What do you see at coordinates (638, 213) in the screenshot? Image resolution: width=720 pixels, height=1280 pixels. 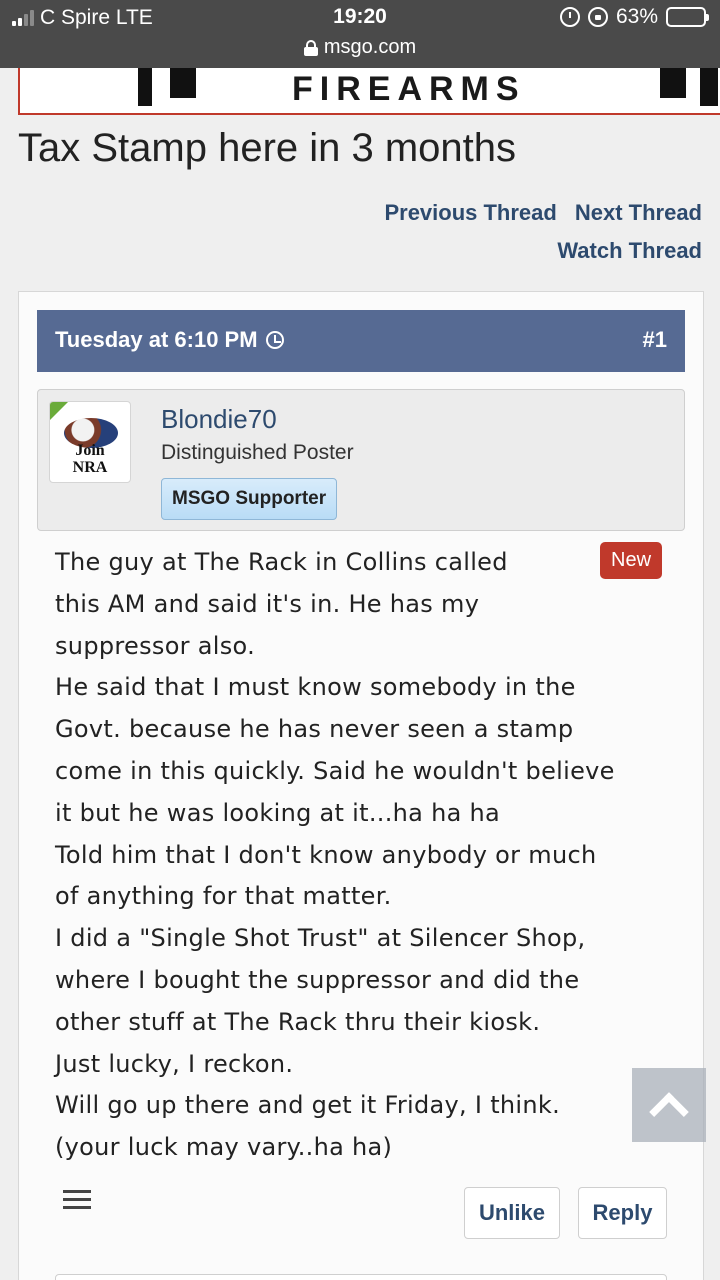 I see `next-thread-link: Next Thread` at bounding box center [638, 213].